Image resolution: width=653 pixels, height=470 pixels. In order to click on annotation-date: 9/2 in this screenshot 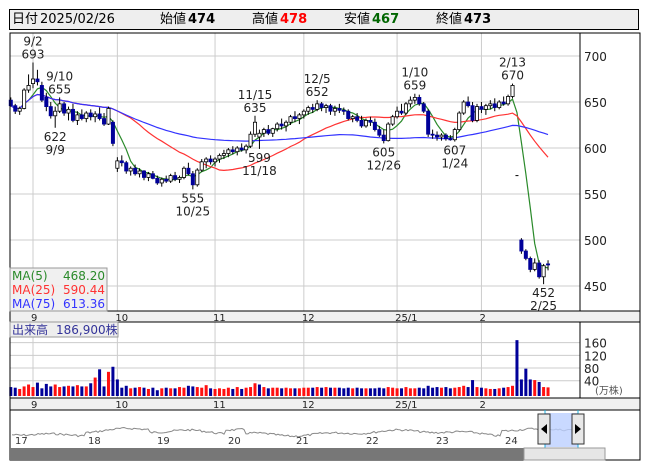, I will do `click(32, 41)`.